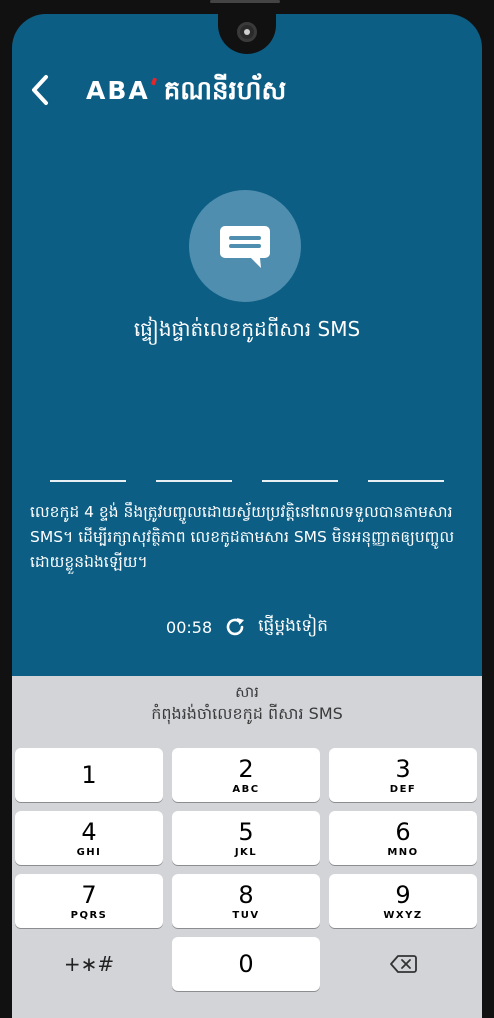 Image resolution: width=494 pixels, height=1018 pixels. I want to click on key-9: 9 WXYZ, so click(403, 901).